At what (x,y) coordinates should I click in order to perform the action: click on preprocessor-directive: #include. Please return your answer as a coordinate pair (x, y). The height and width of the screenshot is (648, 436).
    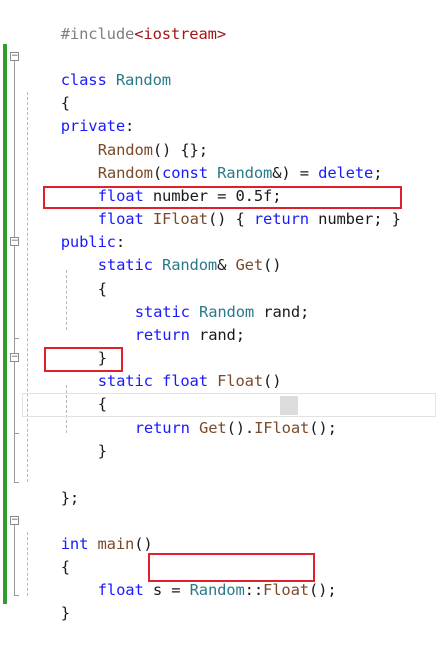
    Looking at the image, I should click on (97, 34).